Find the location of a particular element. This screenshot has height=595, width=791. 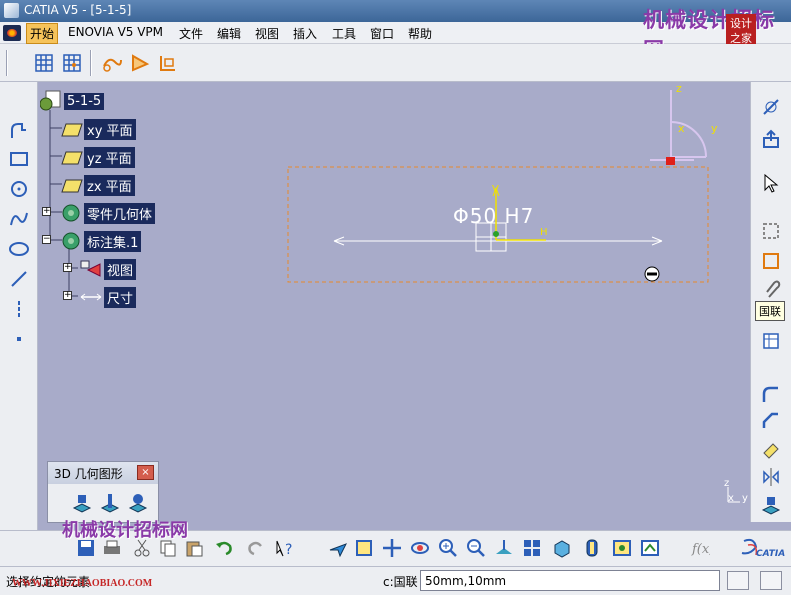

tree-item-part-body: 零件几何体 is located at coordinates (108, 213).